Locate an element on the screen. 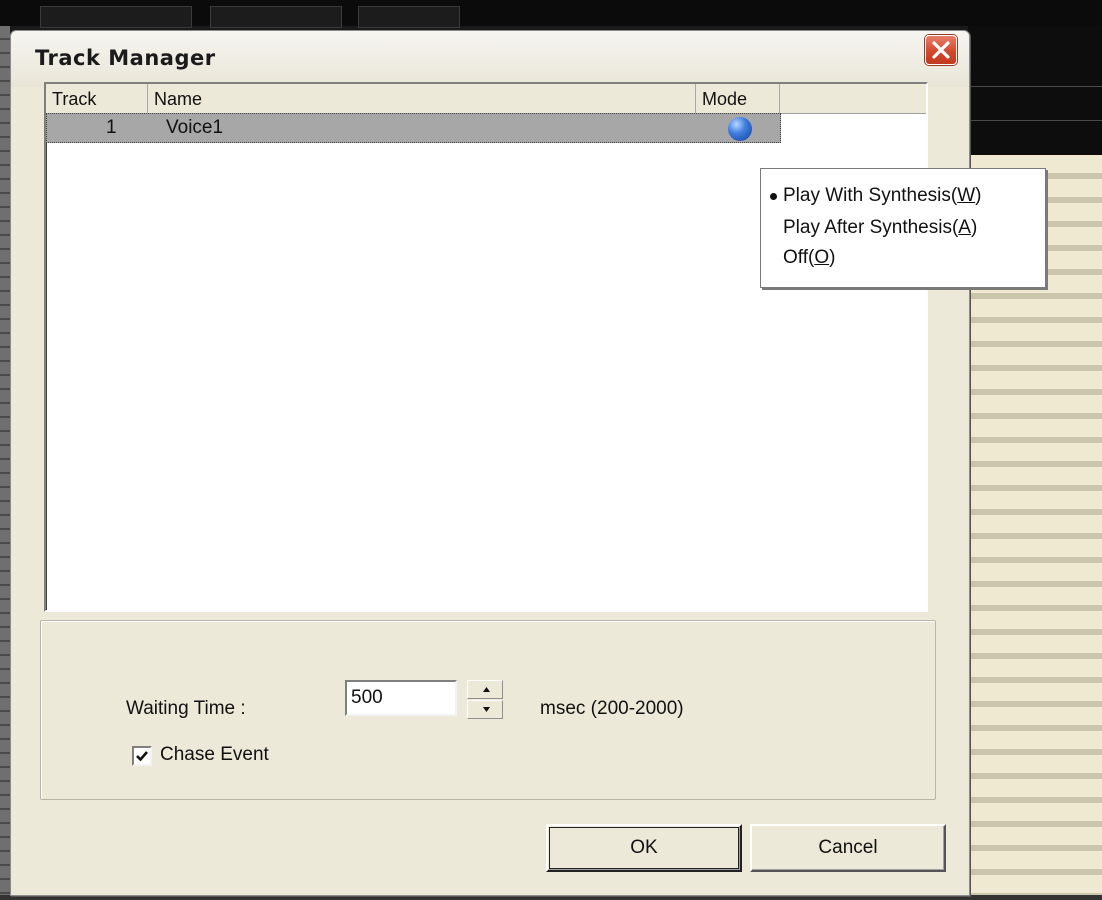  spin-down-button is located at coordinates (485, 709).